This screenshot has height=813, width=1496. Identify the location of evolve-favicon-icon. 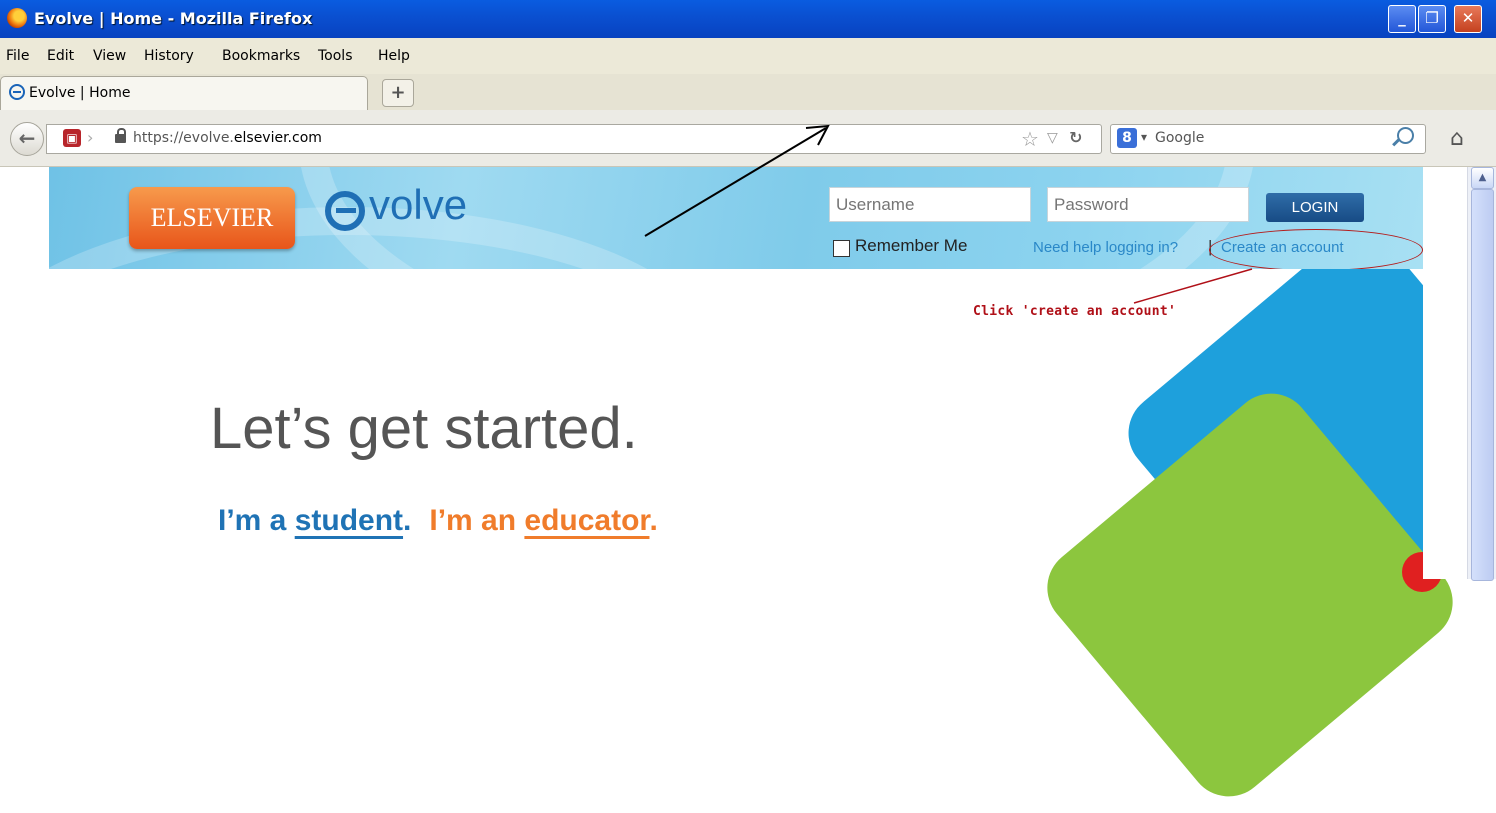
(17, 92).